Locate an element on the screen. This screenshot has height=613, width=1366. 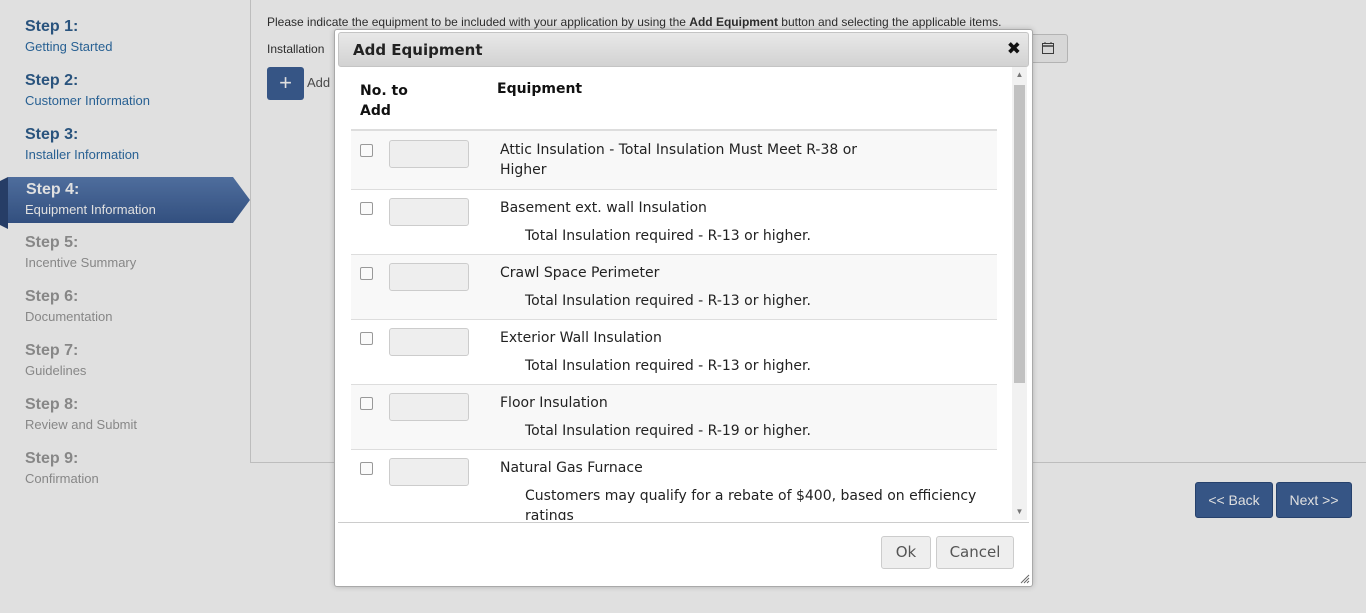
resize-handle-icon is located at coordinates (1025, 579).